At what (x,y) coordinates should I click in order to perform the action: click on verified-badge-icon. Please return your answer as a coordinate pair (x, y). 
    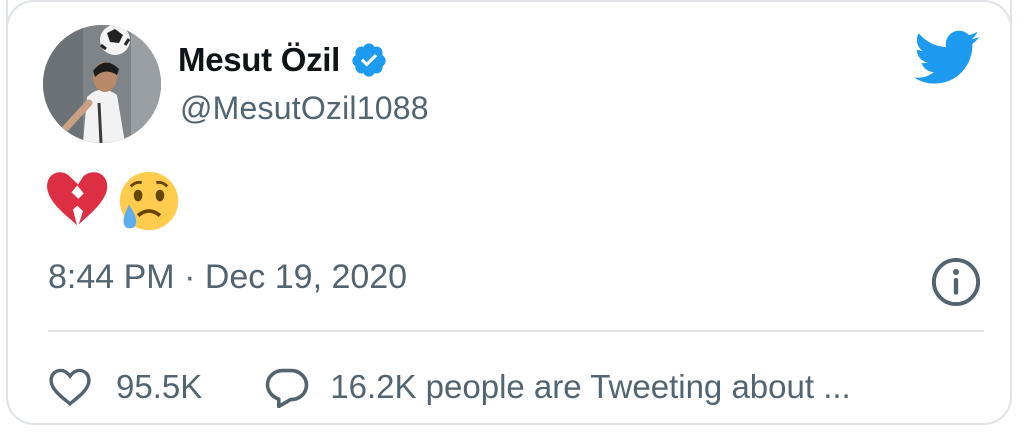
    Looking at the image, I should click on (369, 60).